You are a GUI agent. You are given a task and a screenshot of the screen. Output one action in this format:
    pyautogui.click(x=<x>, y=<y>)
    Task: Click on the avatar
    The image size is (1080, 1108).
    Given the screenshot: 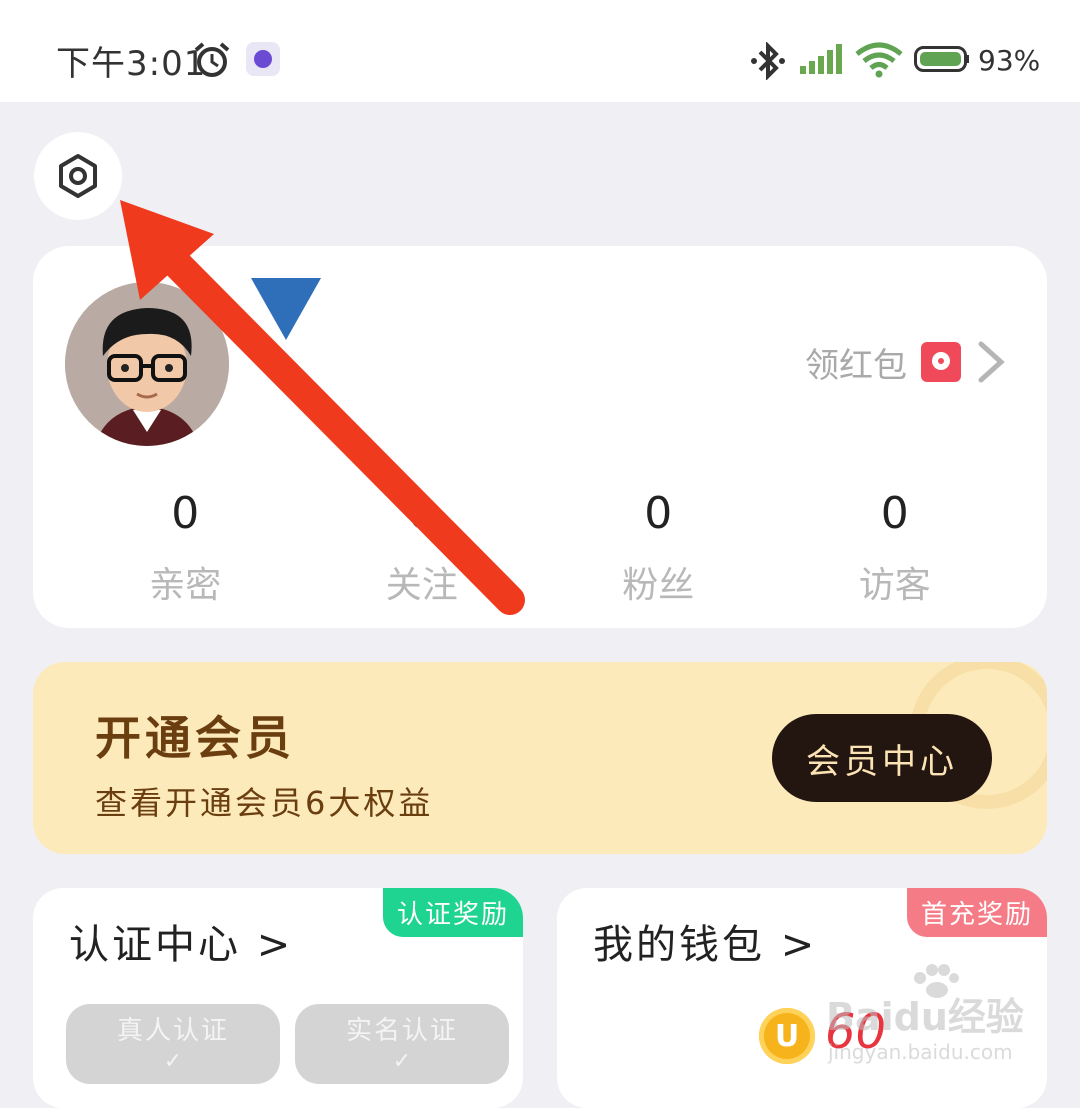 What is the action you would take?
    pyautogui.click(x=147, y=364)
    